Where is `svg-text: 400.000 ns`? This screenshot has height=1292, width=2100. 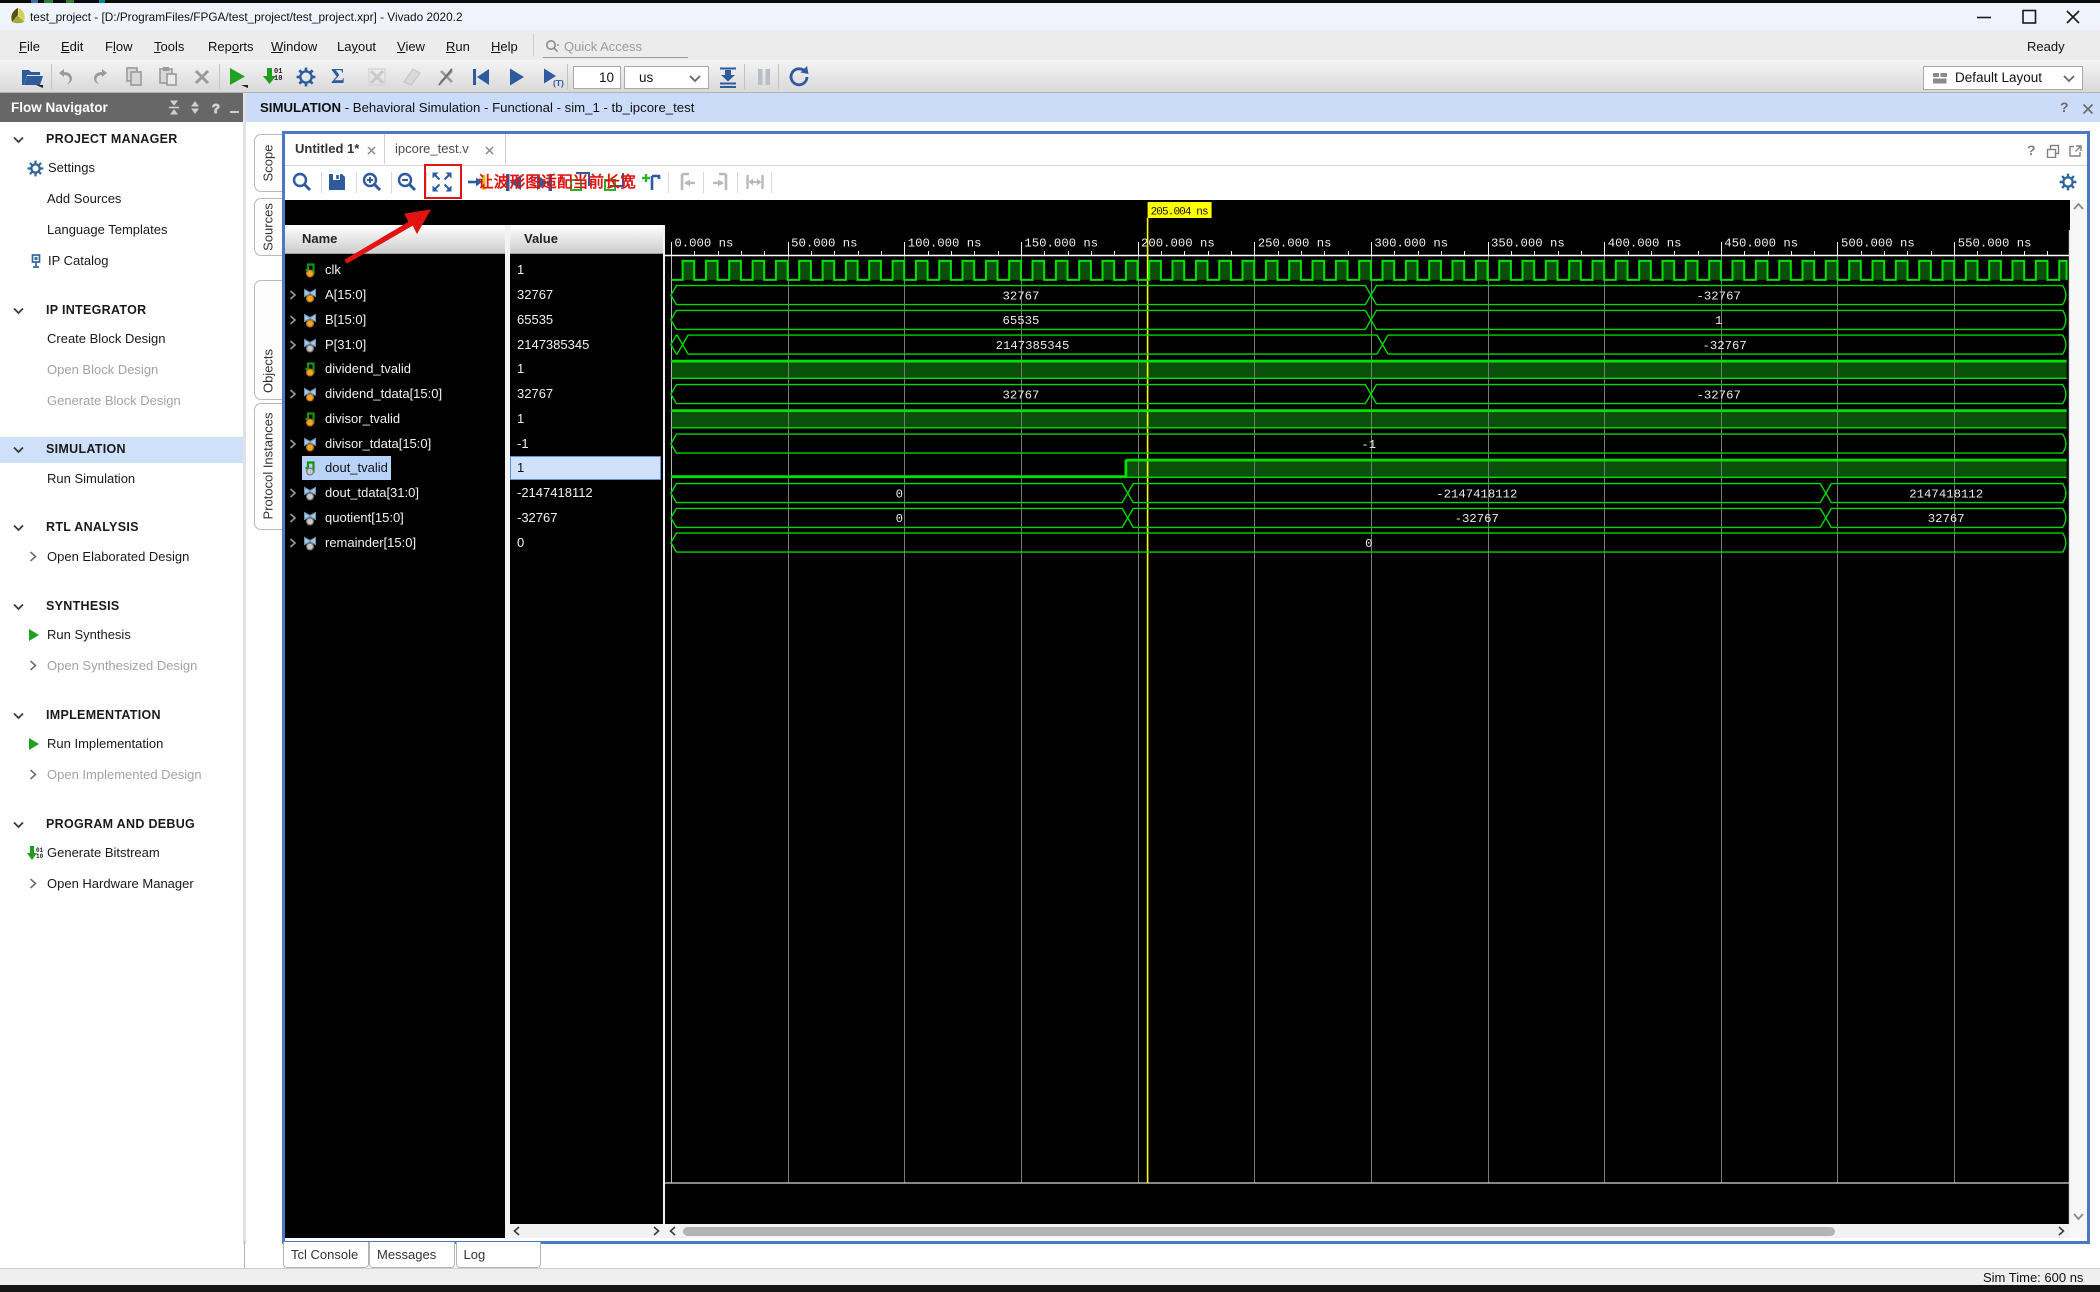 svg-text: 400.000 ns is located at coordinates (1645, 244).